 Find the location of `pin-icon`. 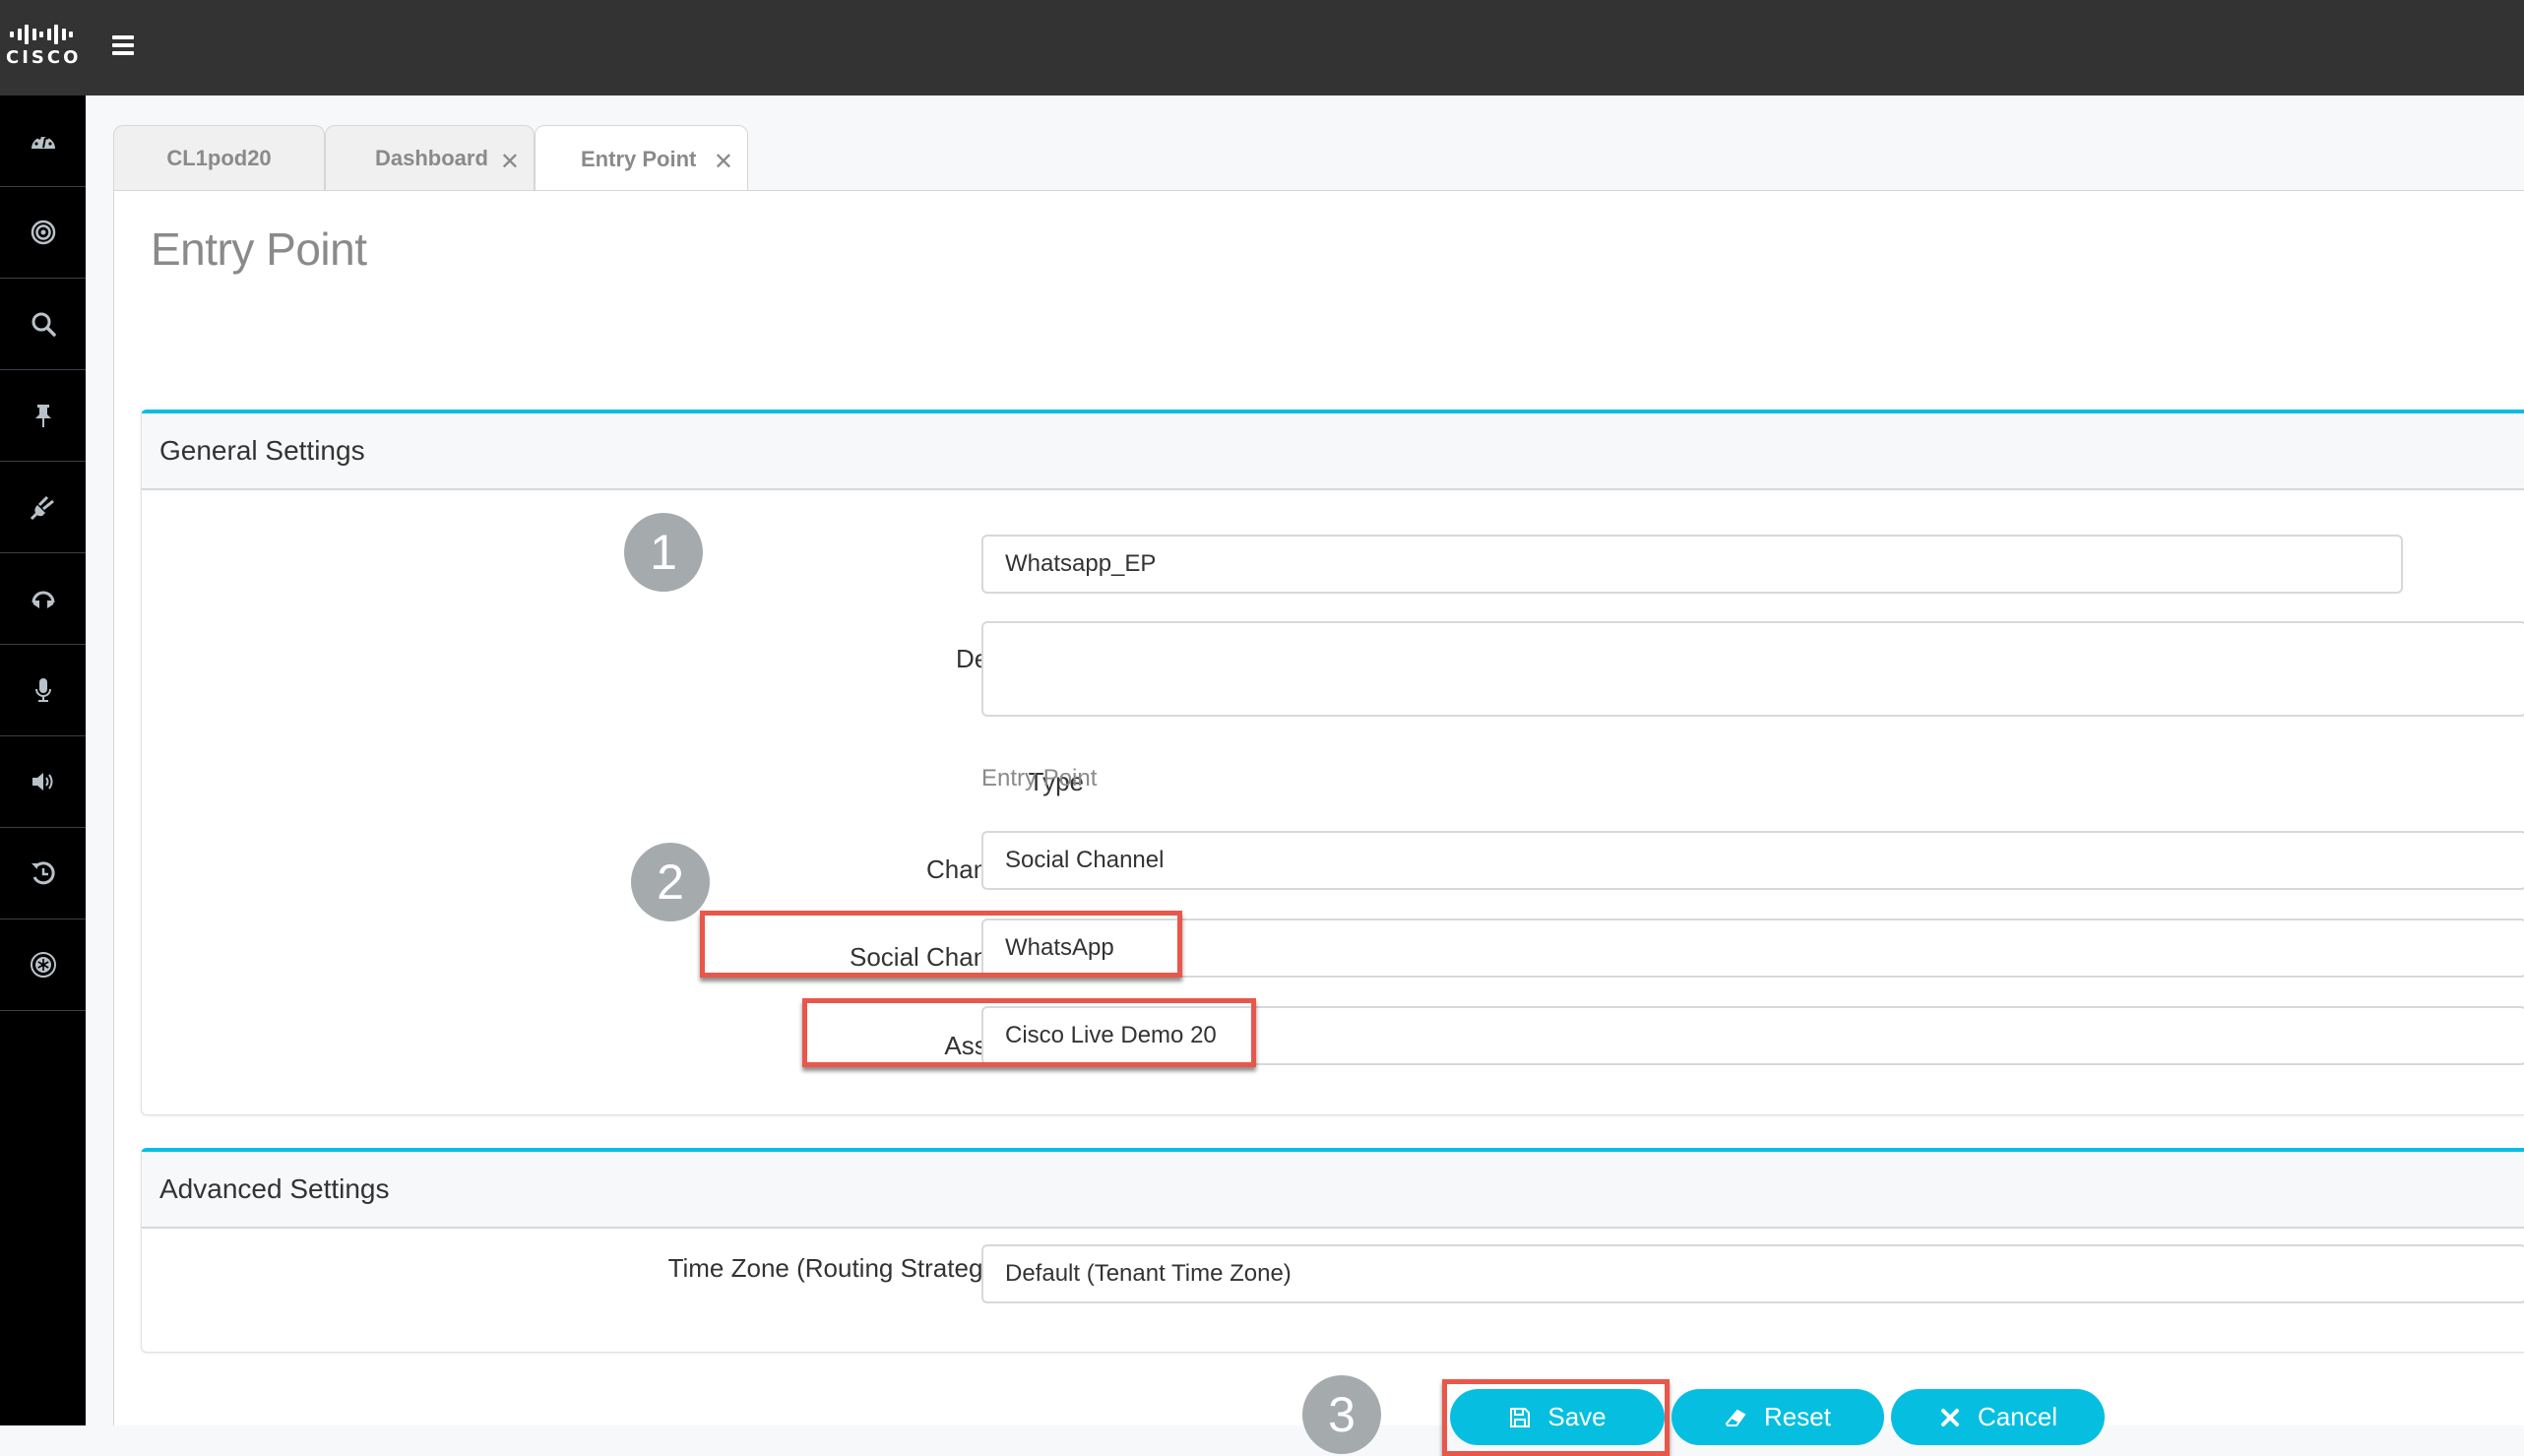

pin-icon is located at coordinates (42, 416).